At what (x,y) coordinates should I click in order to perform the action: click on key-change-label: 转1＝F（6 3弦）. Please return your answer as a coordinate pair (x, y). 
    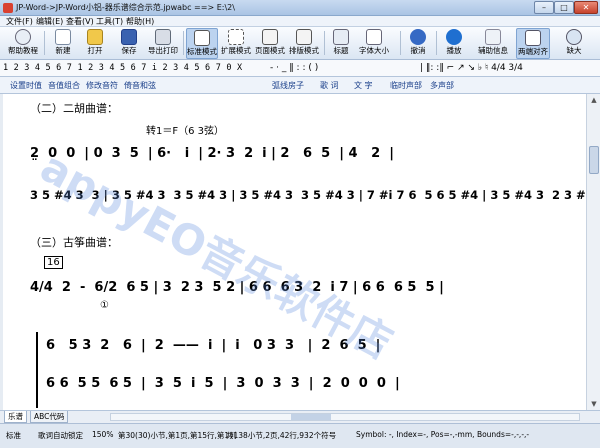
    Looking at the image, I should click on (185, 131).